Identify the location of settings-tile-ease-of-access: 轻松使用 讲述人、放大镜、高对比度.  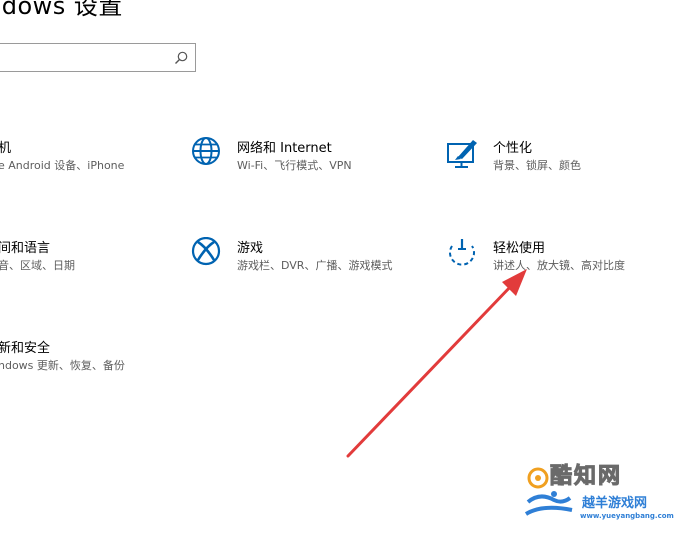
(546, 261).